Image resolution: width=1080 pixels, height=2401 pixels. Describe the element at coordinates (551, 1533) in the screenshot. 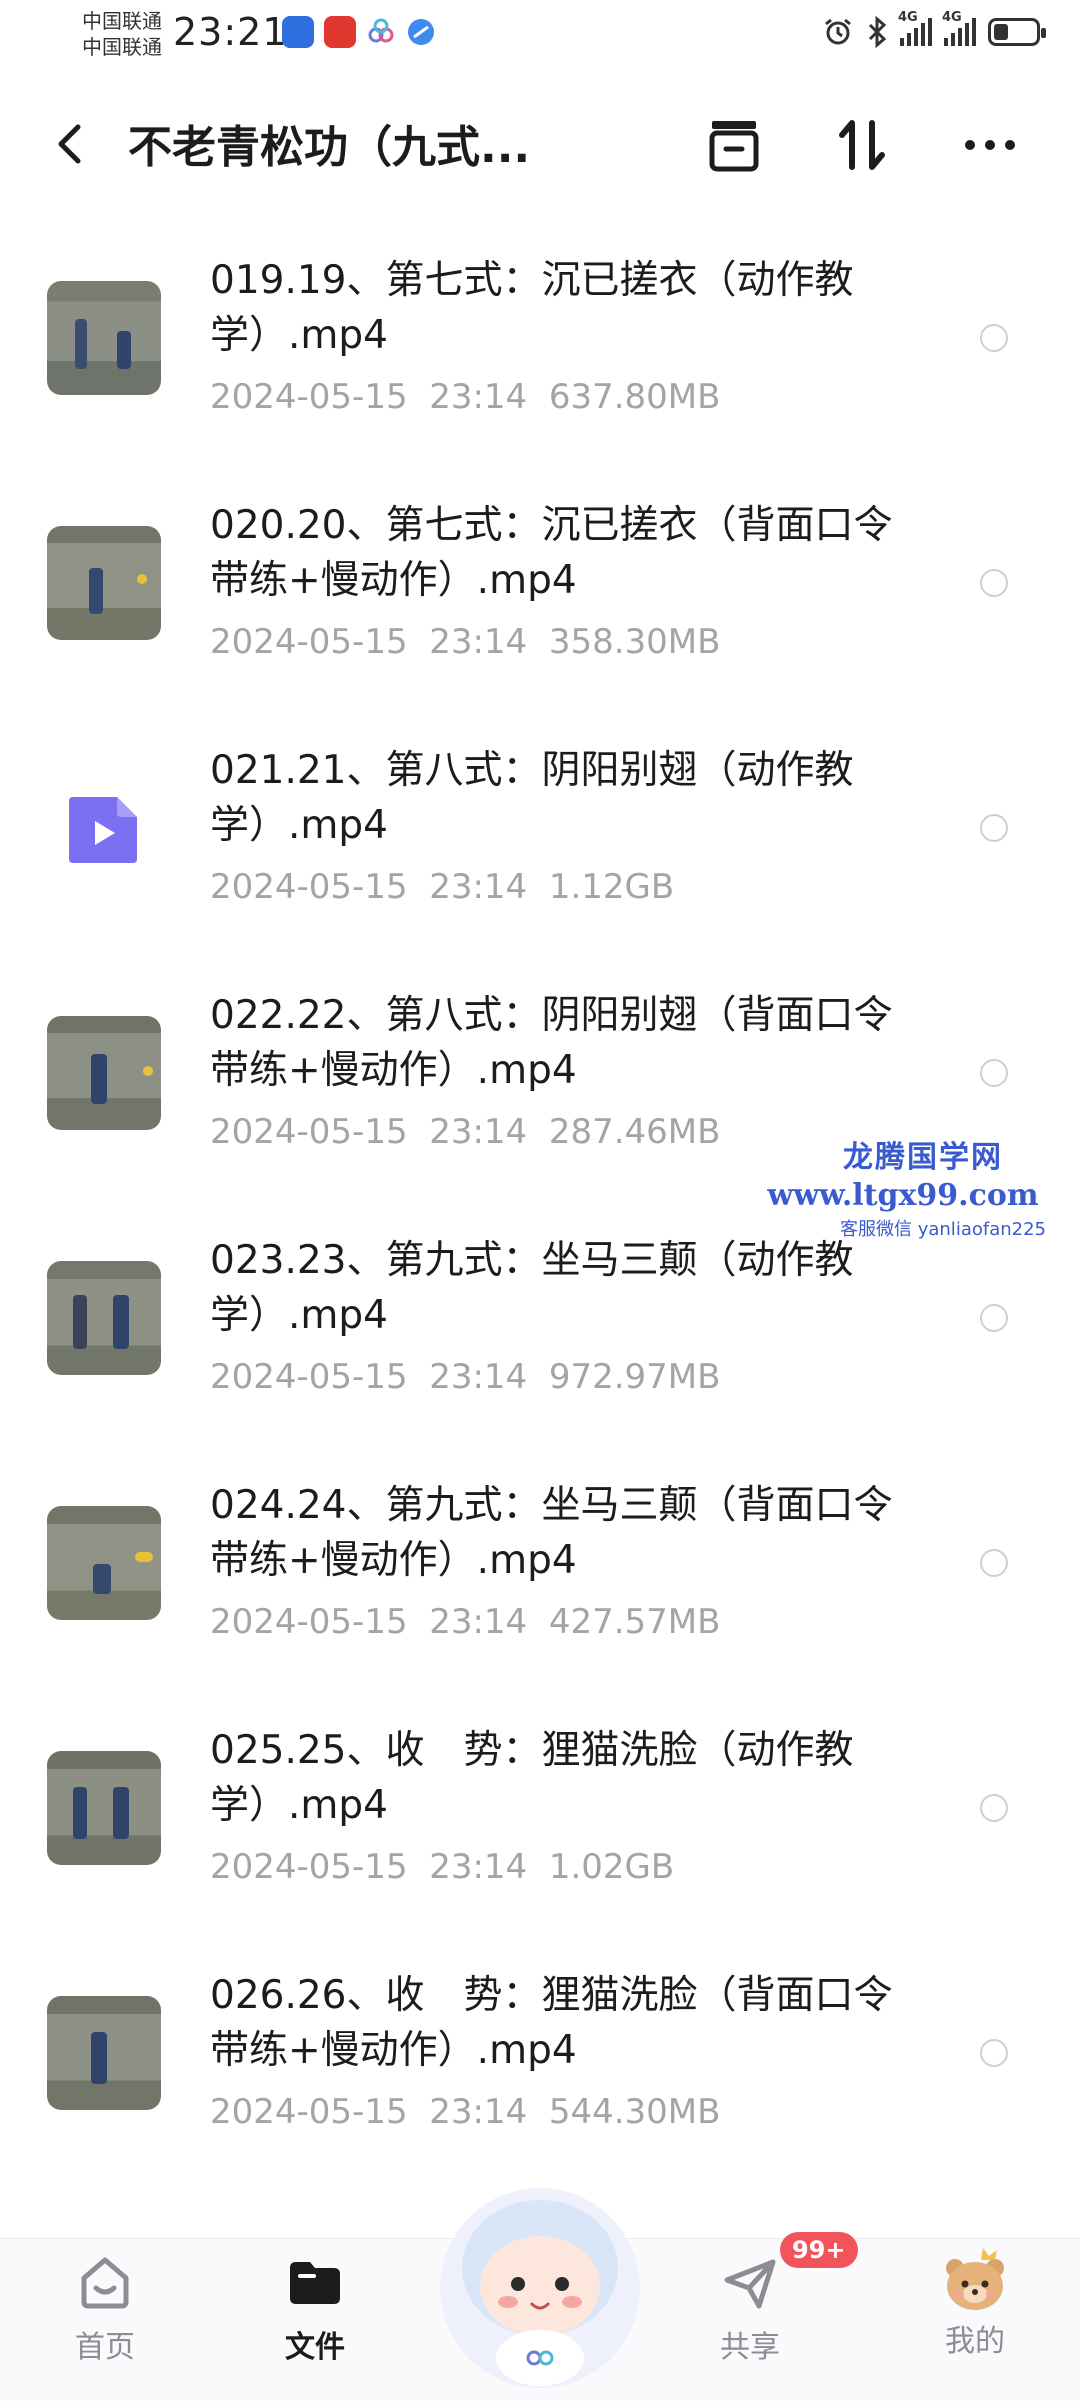

I see `file-name: 024.24、第九式：坐马三颠（背面口令带练+慢动作）.mp4` at that location.